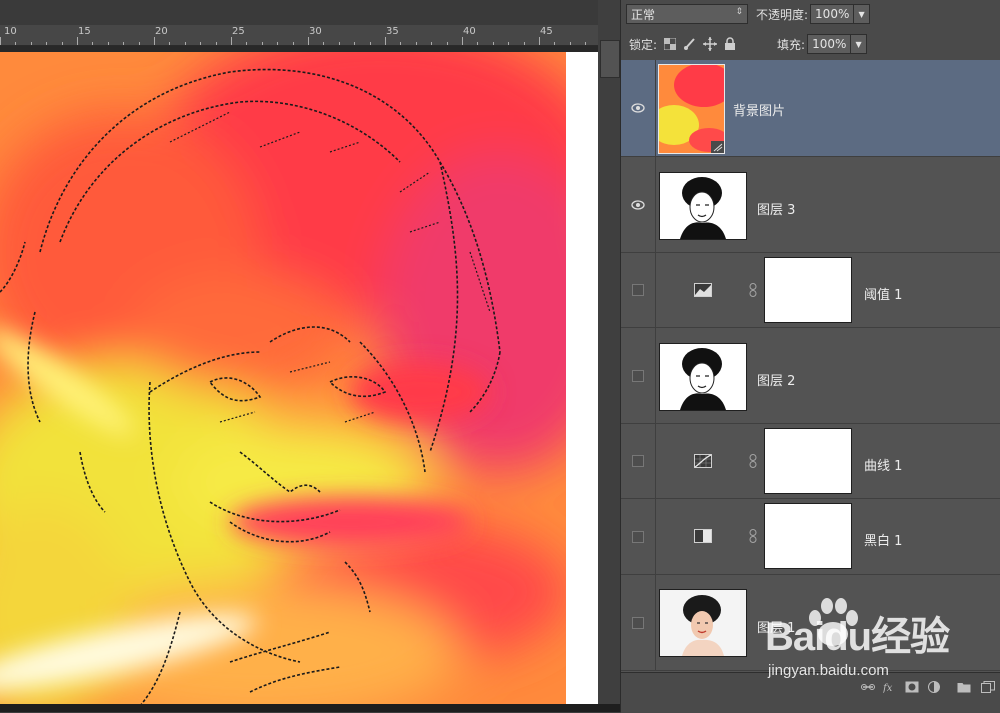 The image size is (1000, 713). Describe the element at coordinates (84, 31) in the screenshot. I see `ruler-number: 15` at that location.